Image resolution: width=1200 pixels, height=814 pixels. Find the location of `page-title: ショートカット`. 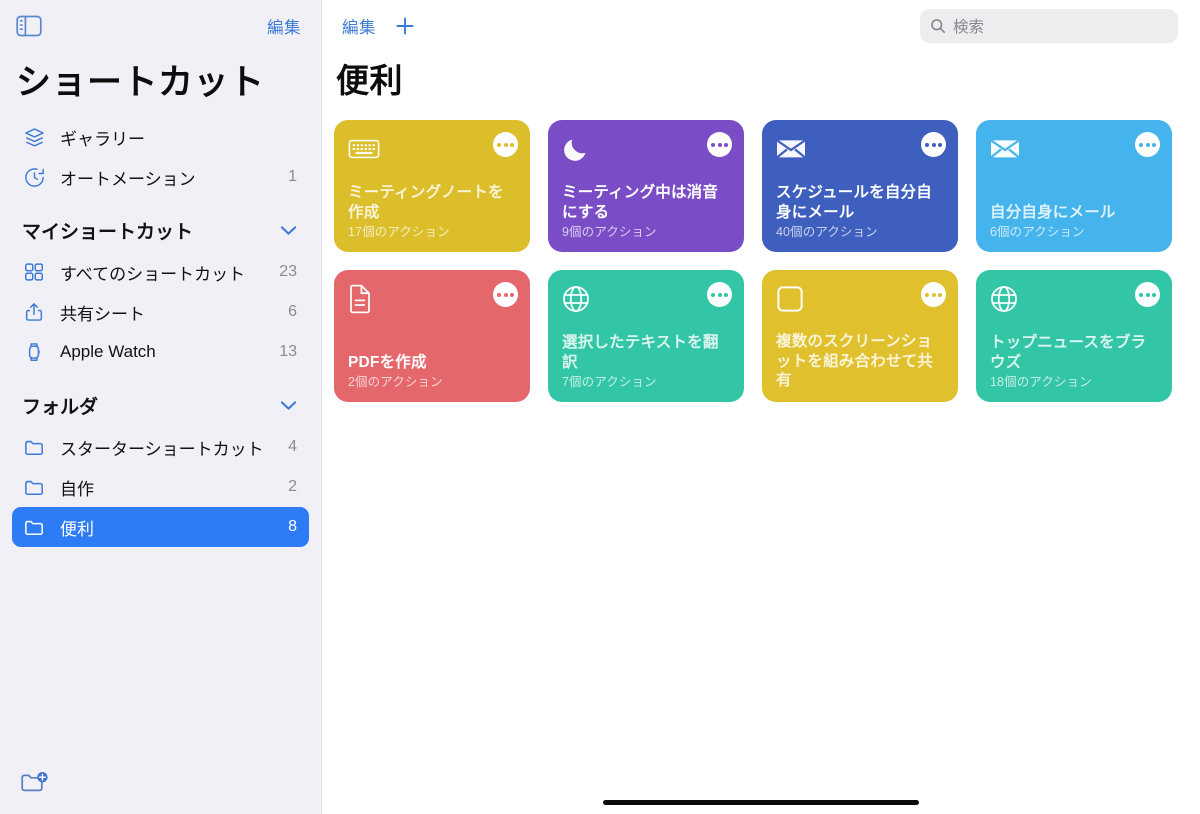

page-title: ショートカット is located at coordinates (140, 82).